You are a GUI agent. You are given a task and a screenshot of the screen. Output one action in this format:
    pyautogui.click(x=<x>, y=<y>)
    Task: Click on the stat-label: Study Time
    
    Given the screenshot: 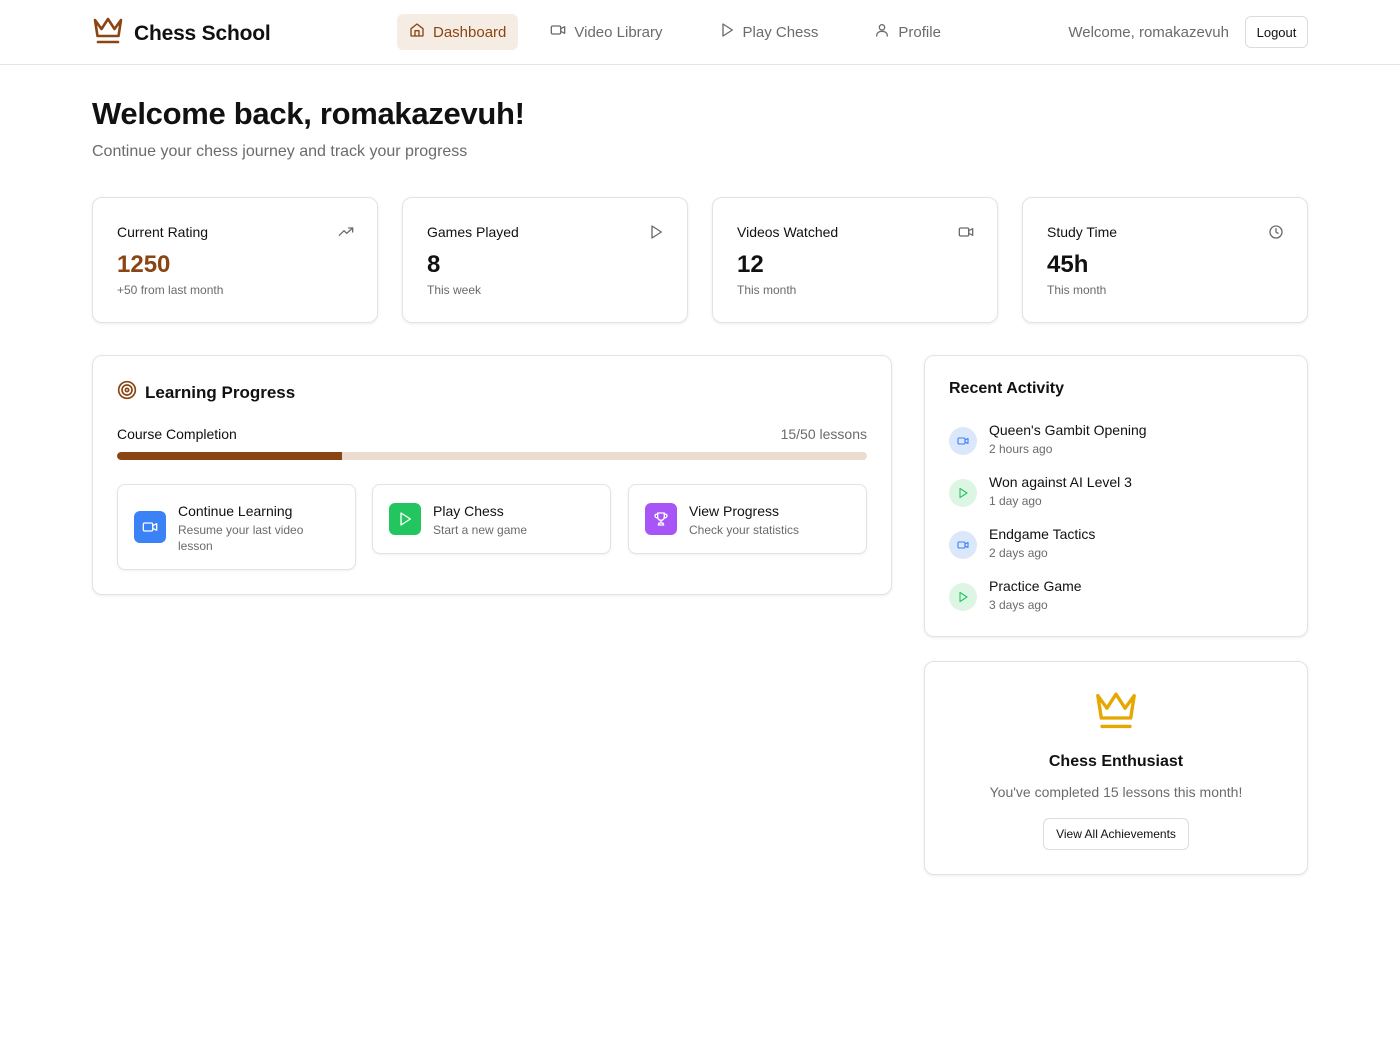 What is the action you would take?
    pyautogui.click(x=1082, y=232)
    